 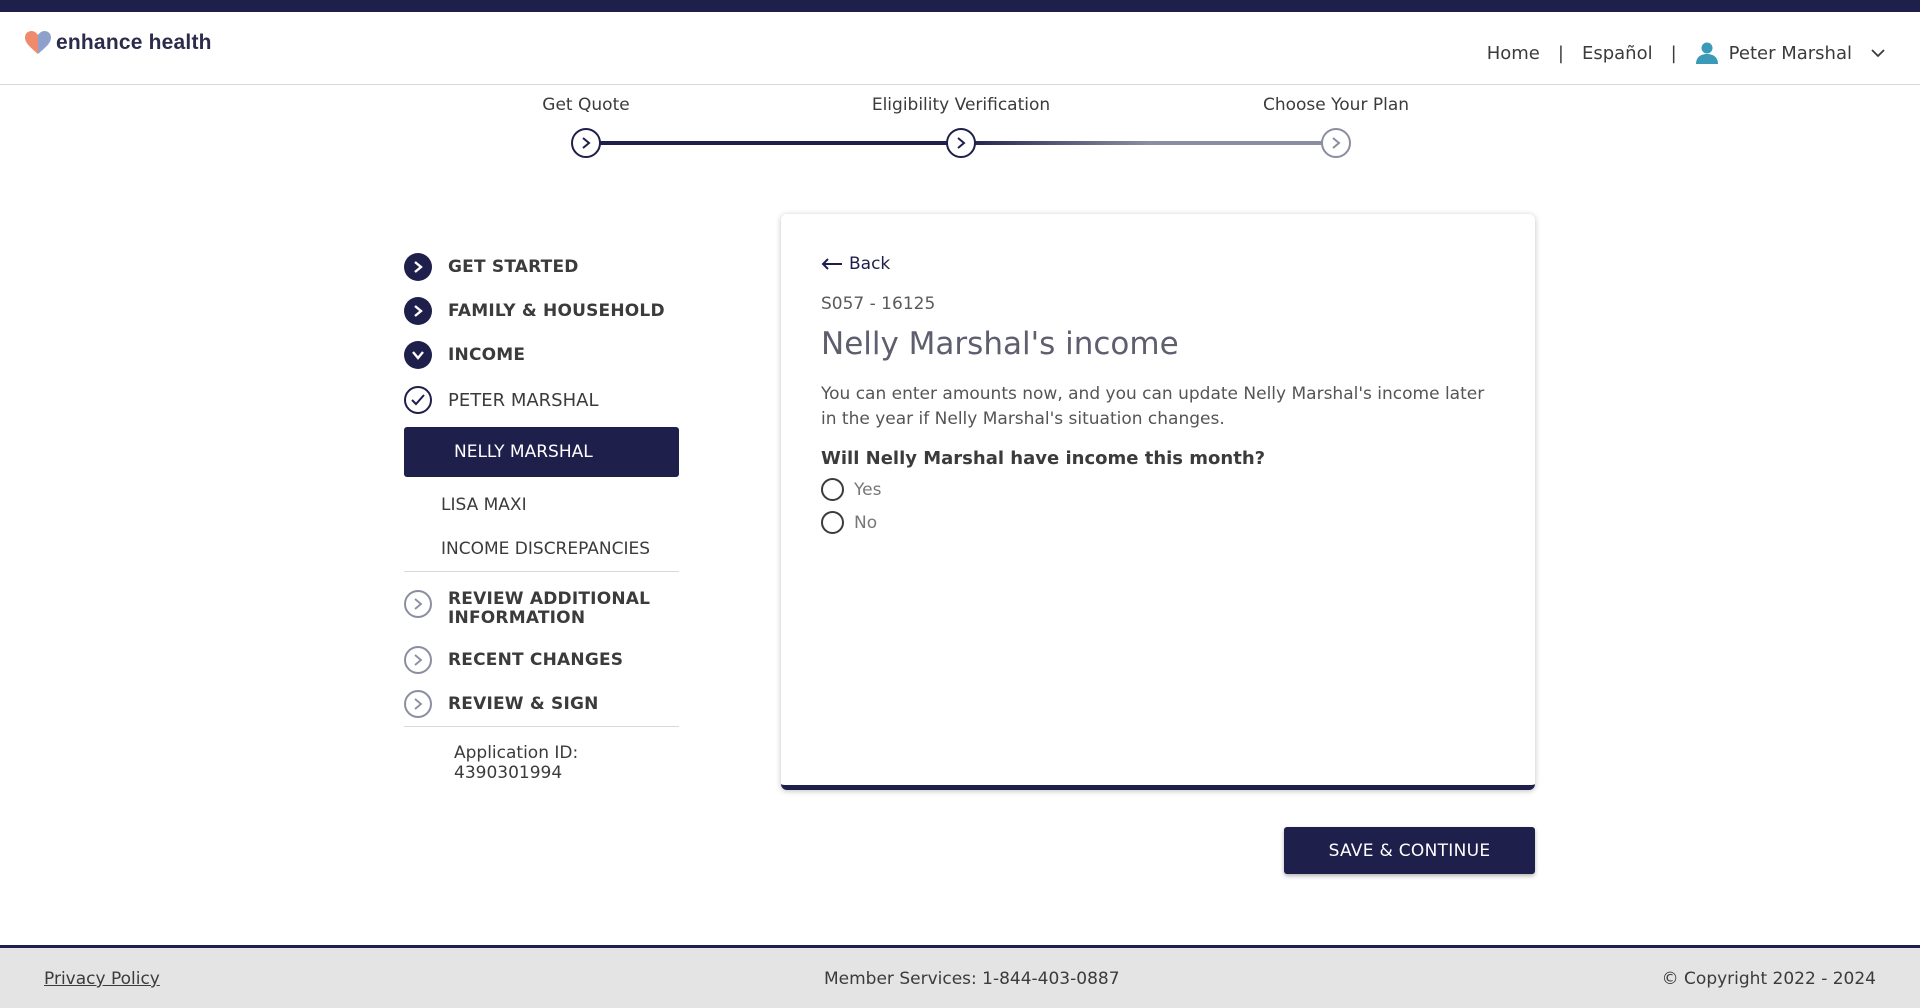 I want to click on user-menu: Peter Marshal, so click(x=1790, y=53).